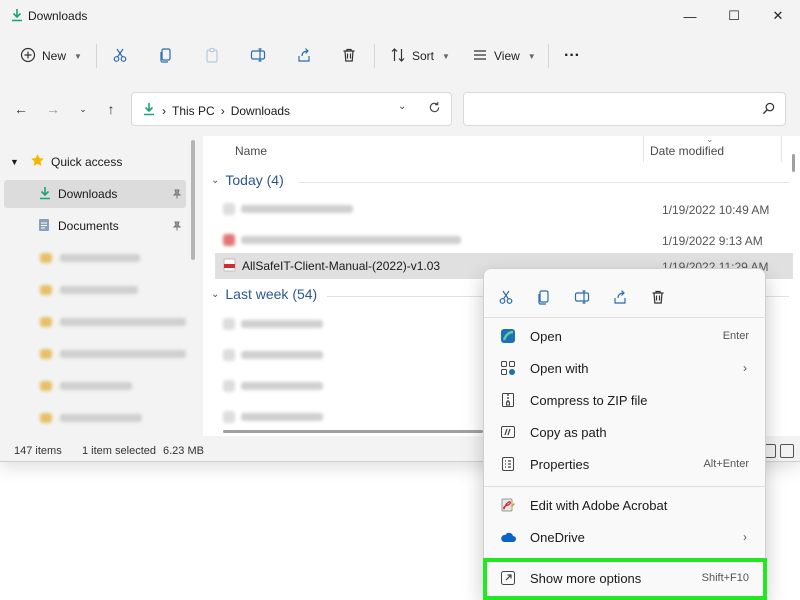 The width and height of the screenshot is (800, 600). I want to click on sidebar-item-documents: Documents, so click(95, 226).